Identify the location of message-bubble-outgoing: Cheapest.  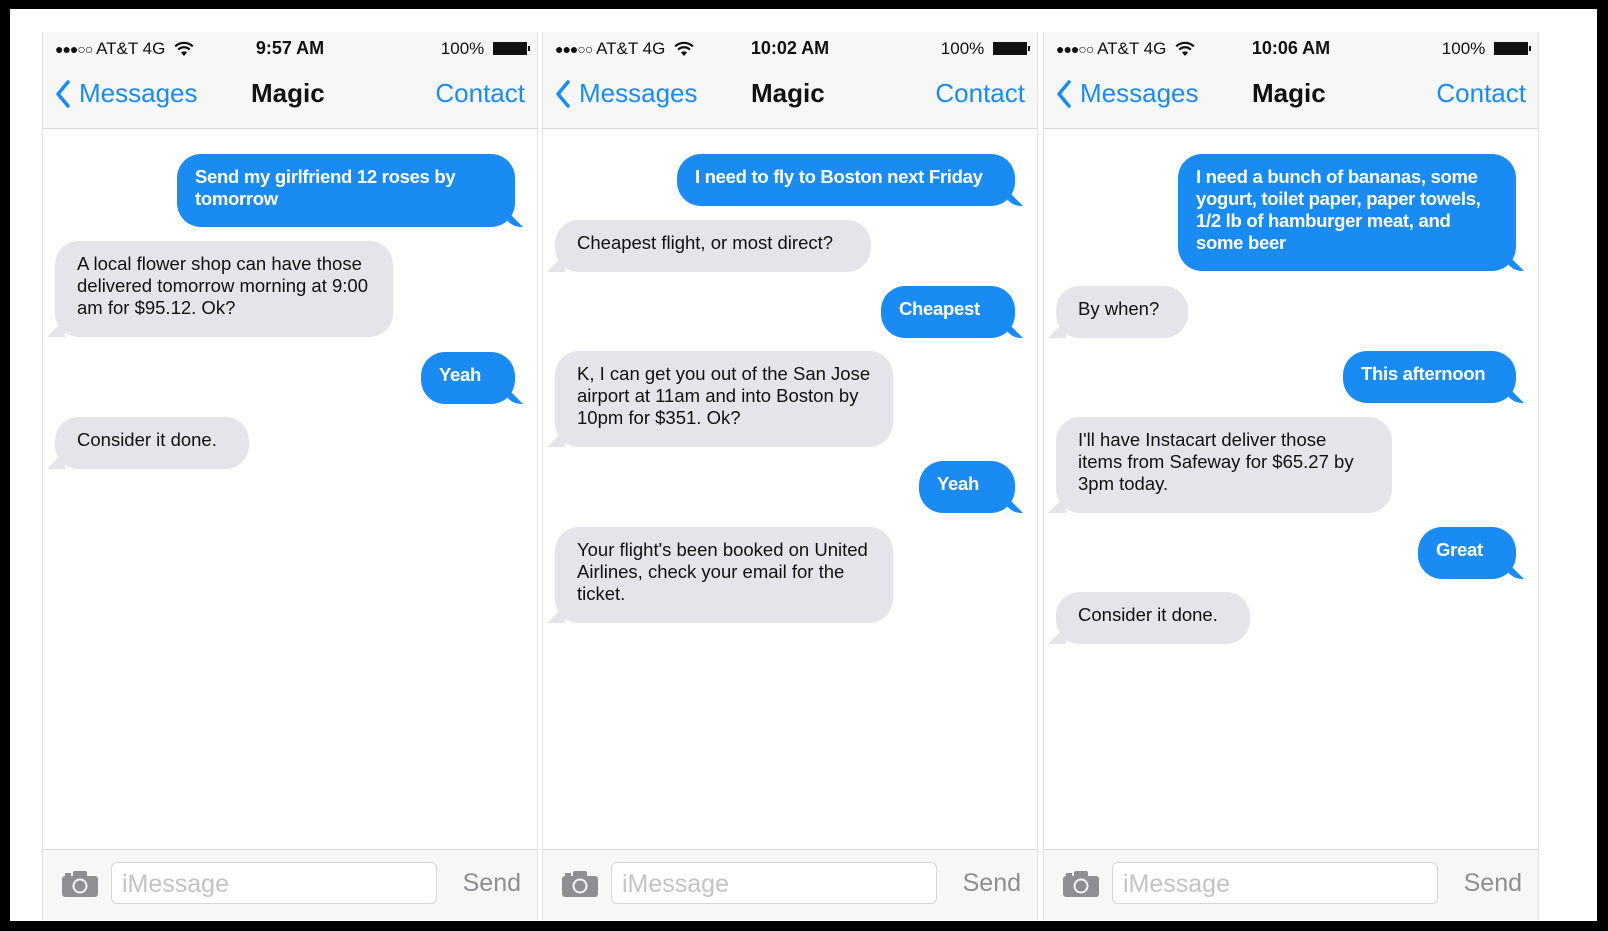
(948, 312).